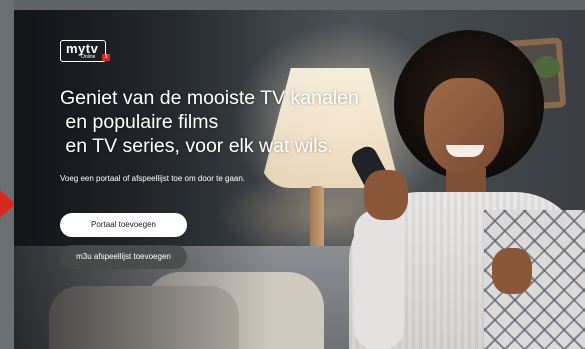  I want to click on logo-subtitle: Online, so click(88, 57).